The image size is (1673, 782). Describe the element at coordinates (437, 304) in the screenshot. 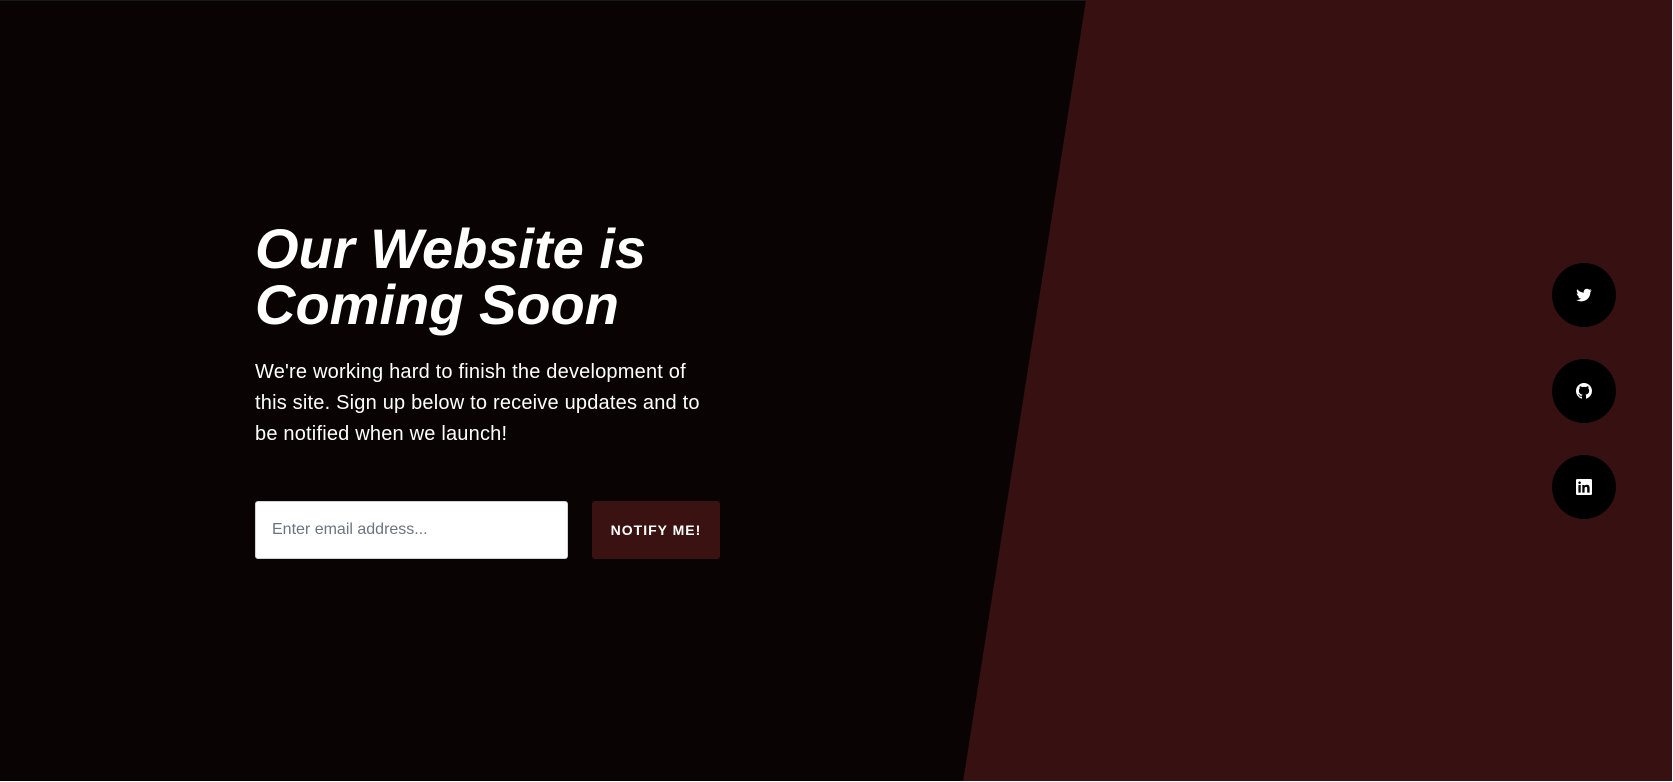

I see `page-title-line-2: Coming Soon` at that location.